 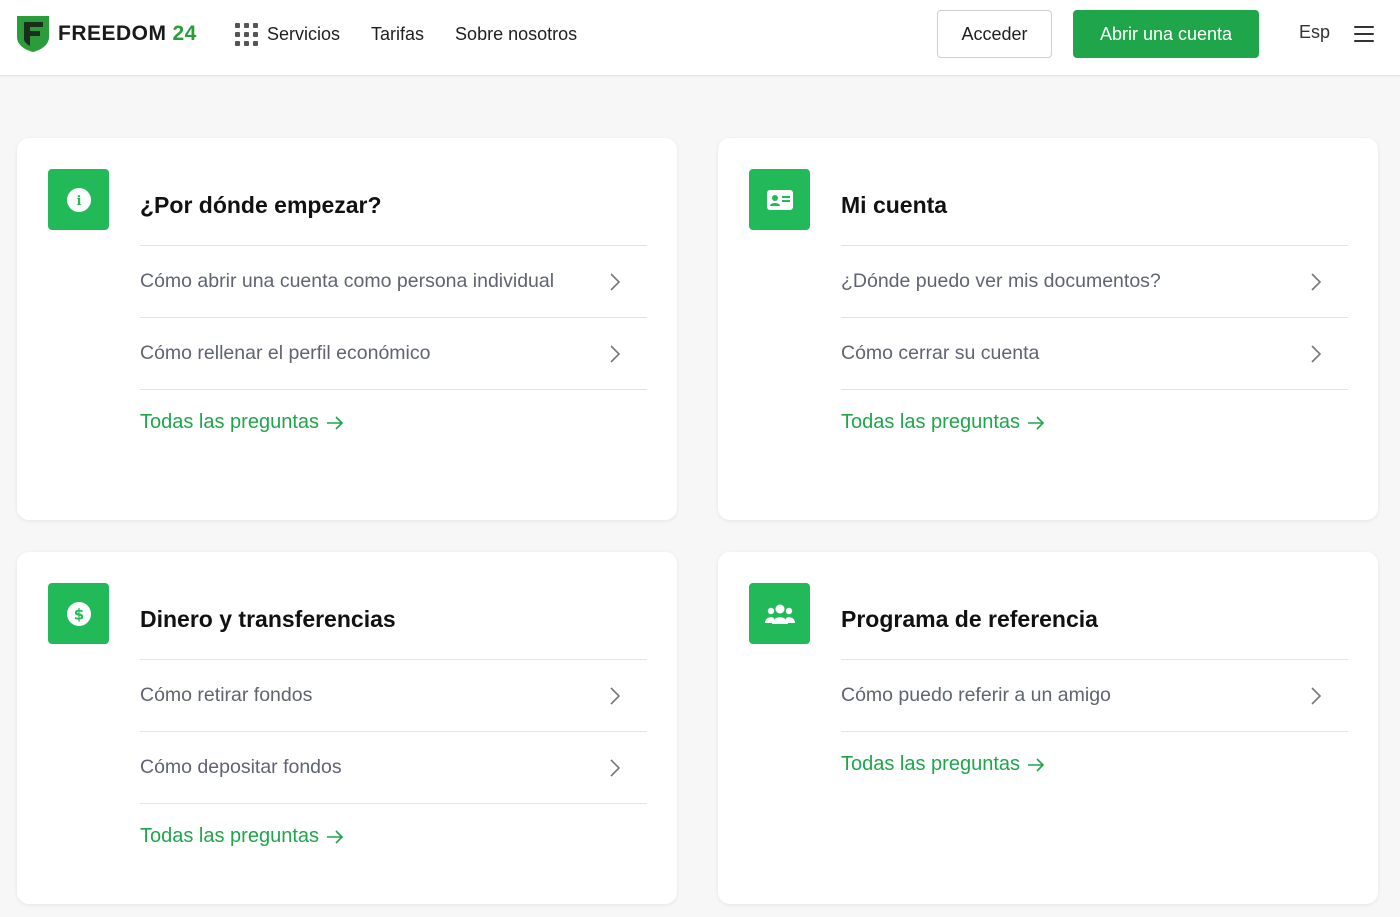 I want to click on nav-servicios-label: Servicios, so click(x=304, y=33).